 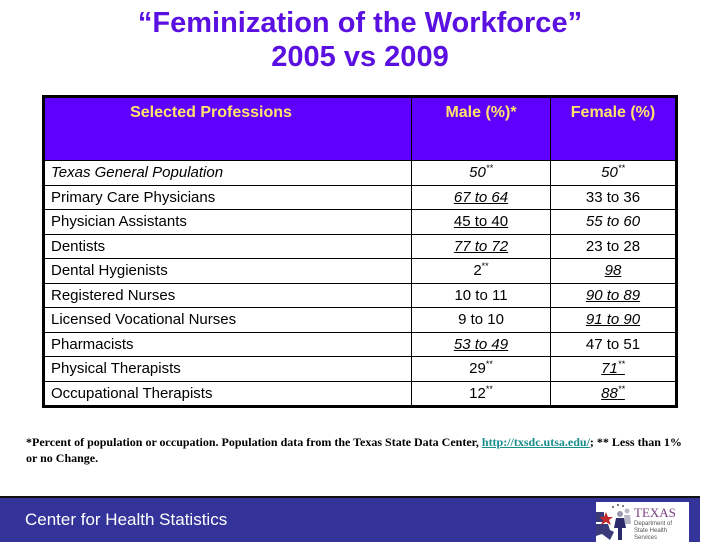 I want to click on female-cell: 23 to 28, so click(x=613, y=246).